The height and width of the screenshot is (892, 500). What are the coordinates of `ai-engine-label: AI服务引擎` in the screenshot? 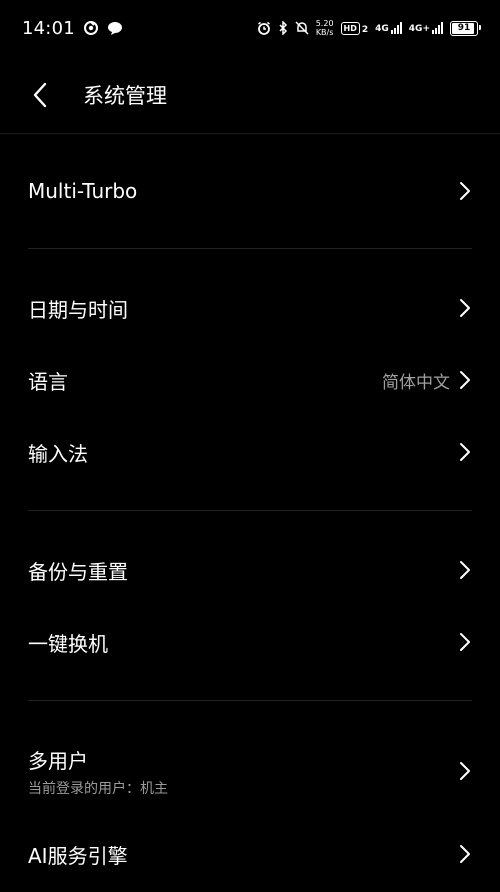 It's located at (78, 855).